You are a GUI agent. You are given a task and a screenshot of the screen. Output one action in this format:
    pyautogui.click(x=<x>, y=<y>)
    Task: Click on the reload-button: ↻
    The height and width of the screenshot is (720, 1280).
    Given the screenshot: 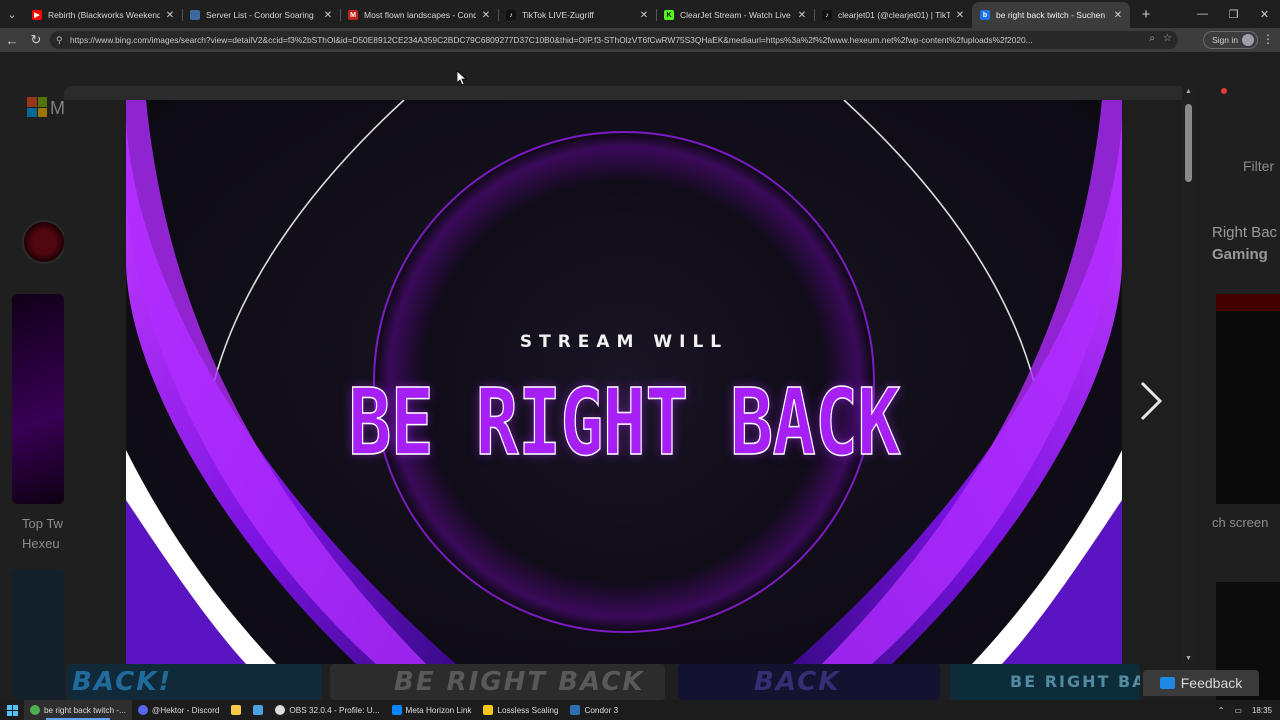 What is the action you would take?
    pyautogui.click(x=36, y=40)
    